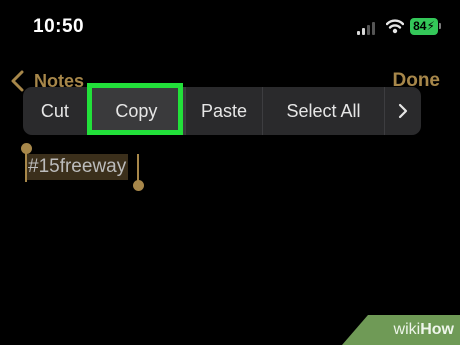 This screenshot has width=460, height=345. Describe the element at coordinates (420, 26) in the screenshot. I see `battery-level: 84` at that location.